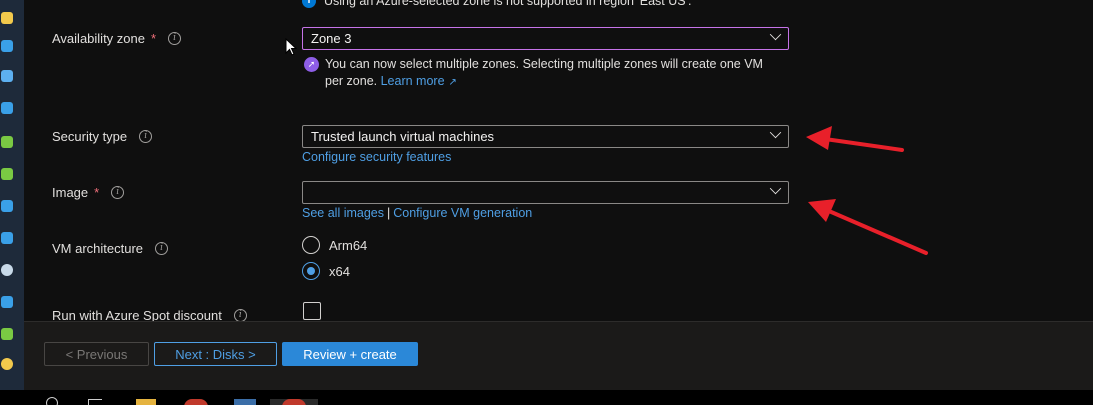 Image resolution: width=1093 pixels, height=405 pixels. Describe the element at coordinates (146, 402) in the screenshot. I see `file-explorer-icon` at that location.